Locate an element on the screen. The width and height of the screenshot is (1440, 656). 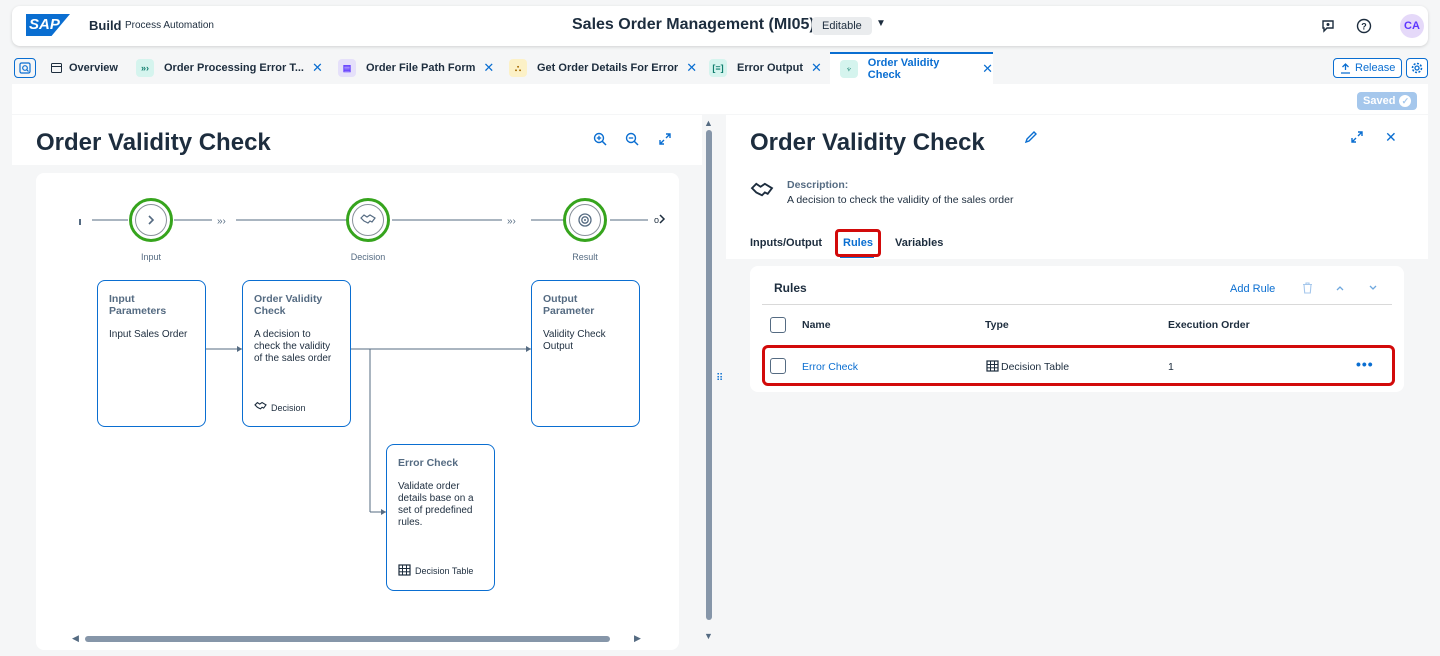
add-rule-button: Add Rule is located at coordinates (1252, 289).